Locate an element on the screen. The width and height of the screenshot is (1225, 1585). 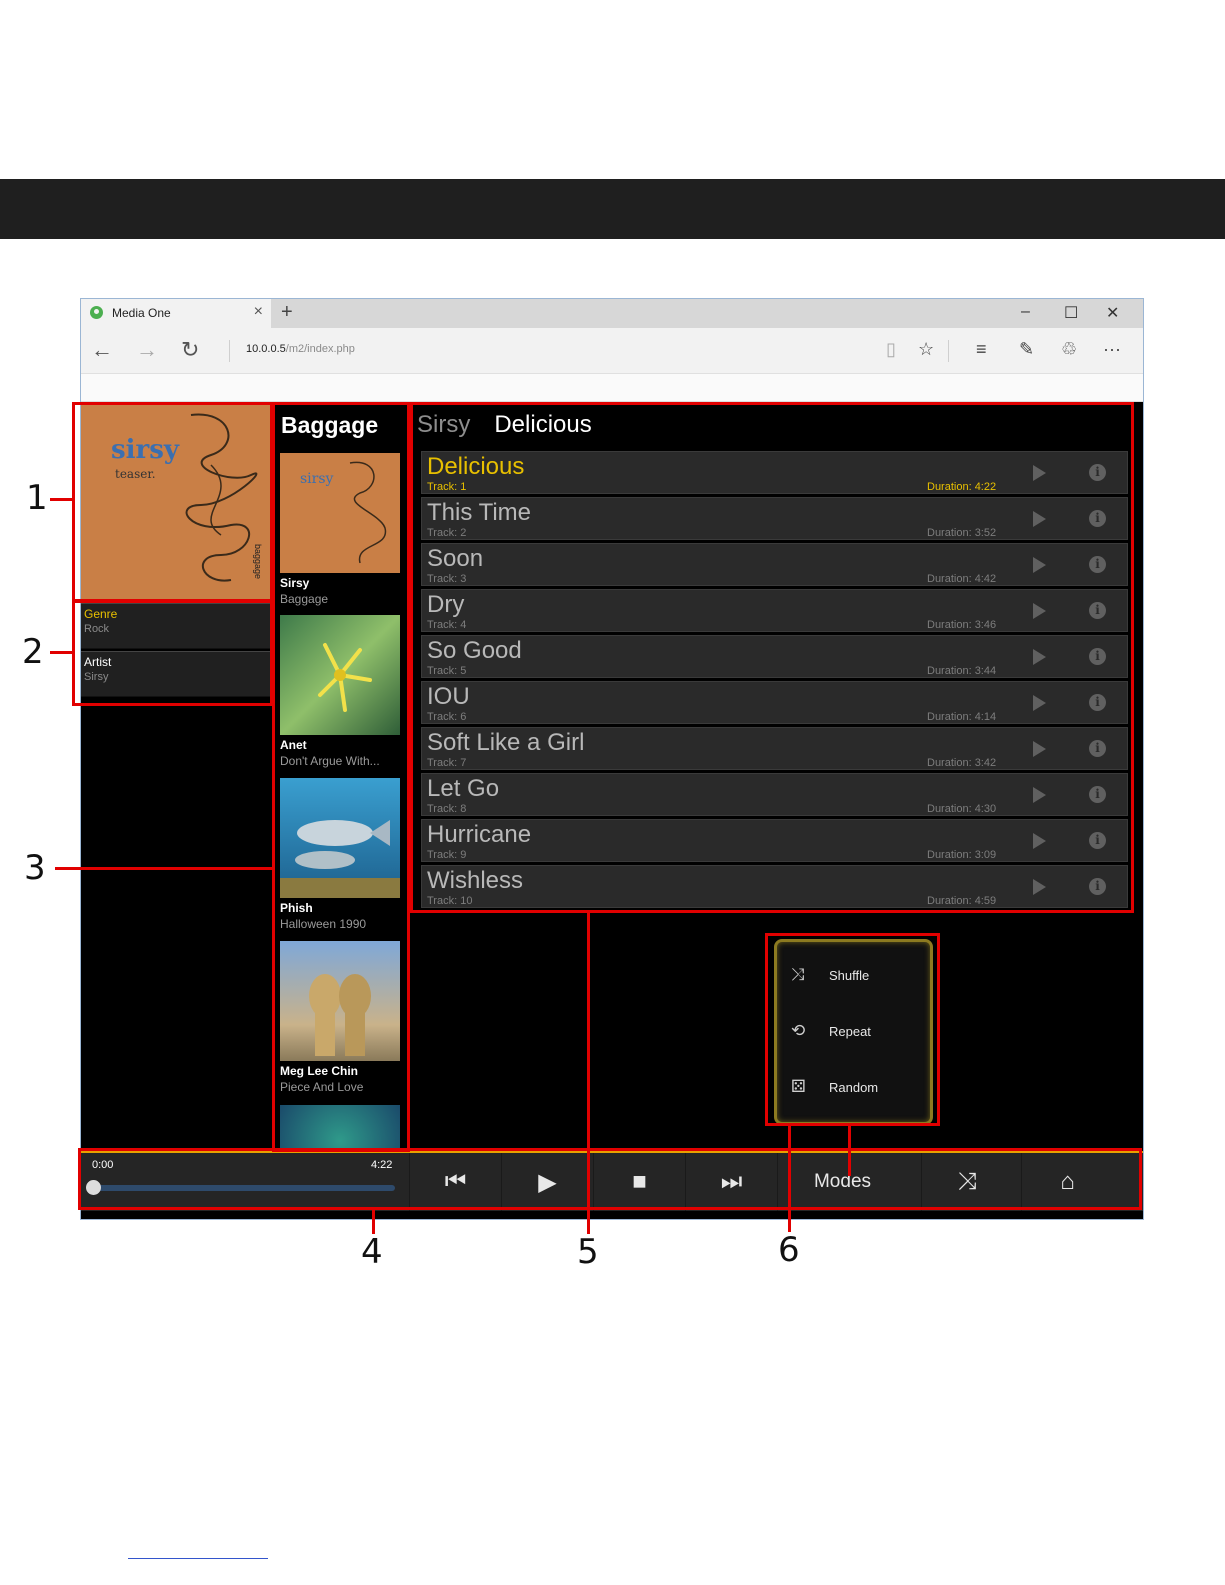
site-favicon-icon is located at coordinates (96, 312).